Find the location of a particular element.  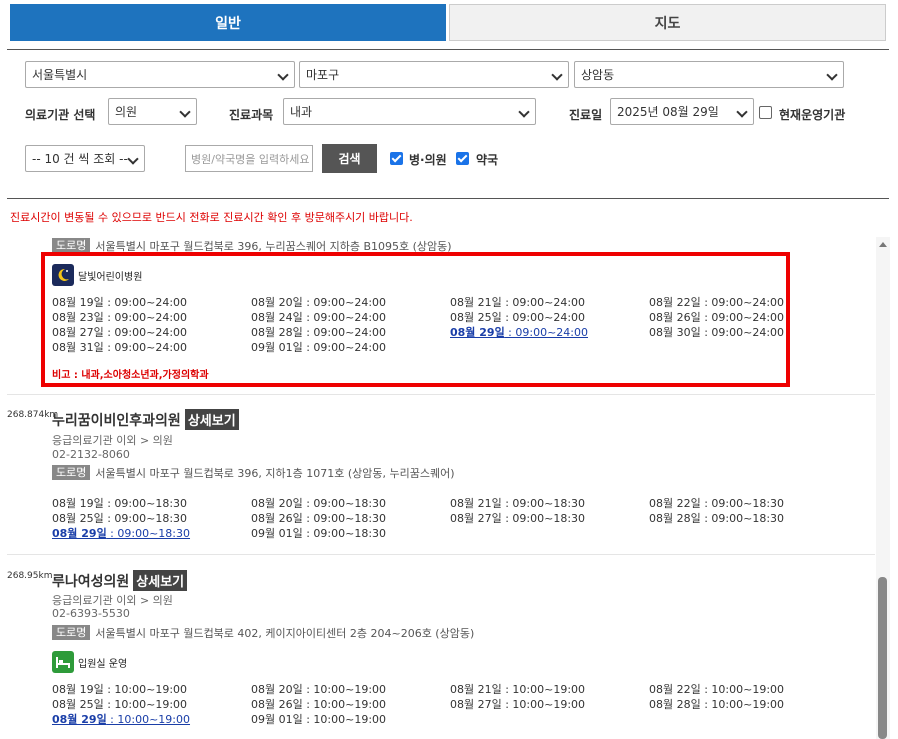

search-placeholder: 병원/약국명을 입력하세요 is located at coordinates (250, 159).